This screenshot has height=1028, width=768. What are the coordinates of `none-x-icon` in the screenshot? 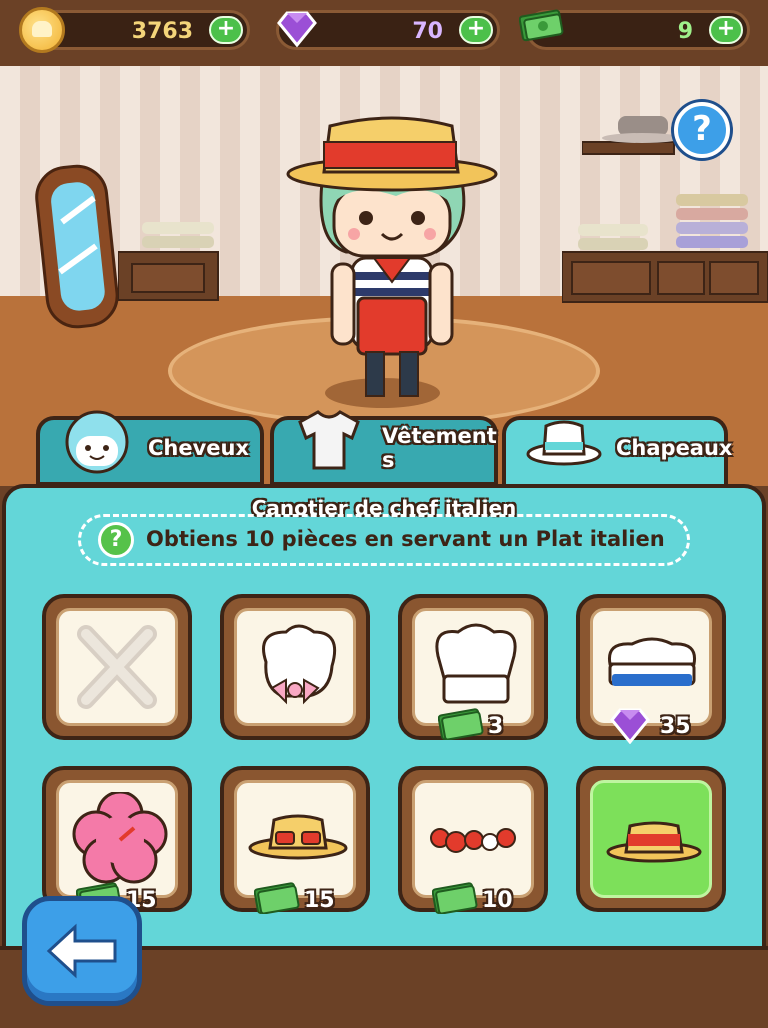 It's located at (117, 667).